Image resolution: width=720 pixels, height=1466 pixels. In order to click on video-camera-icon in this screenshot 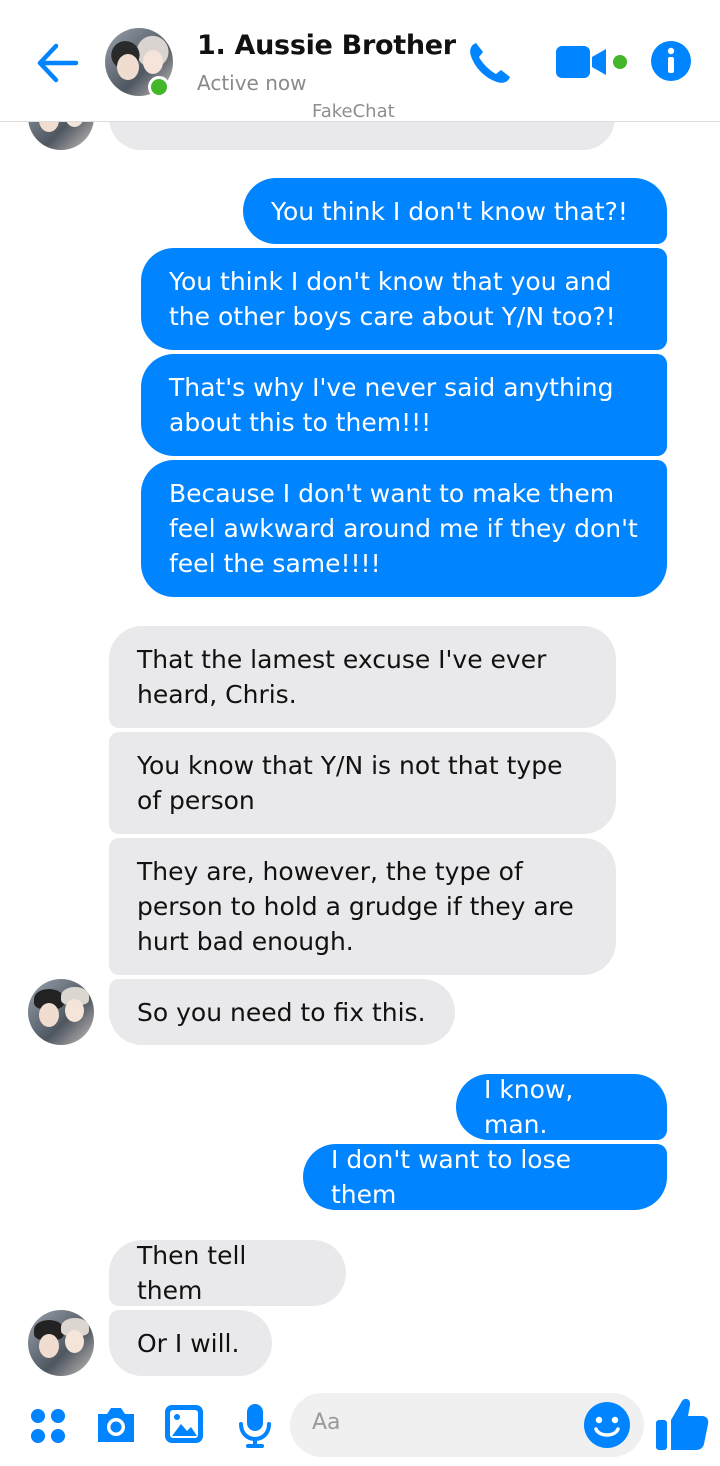, I will do `click(582, 62)`.